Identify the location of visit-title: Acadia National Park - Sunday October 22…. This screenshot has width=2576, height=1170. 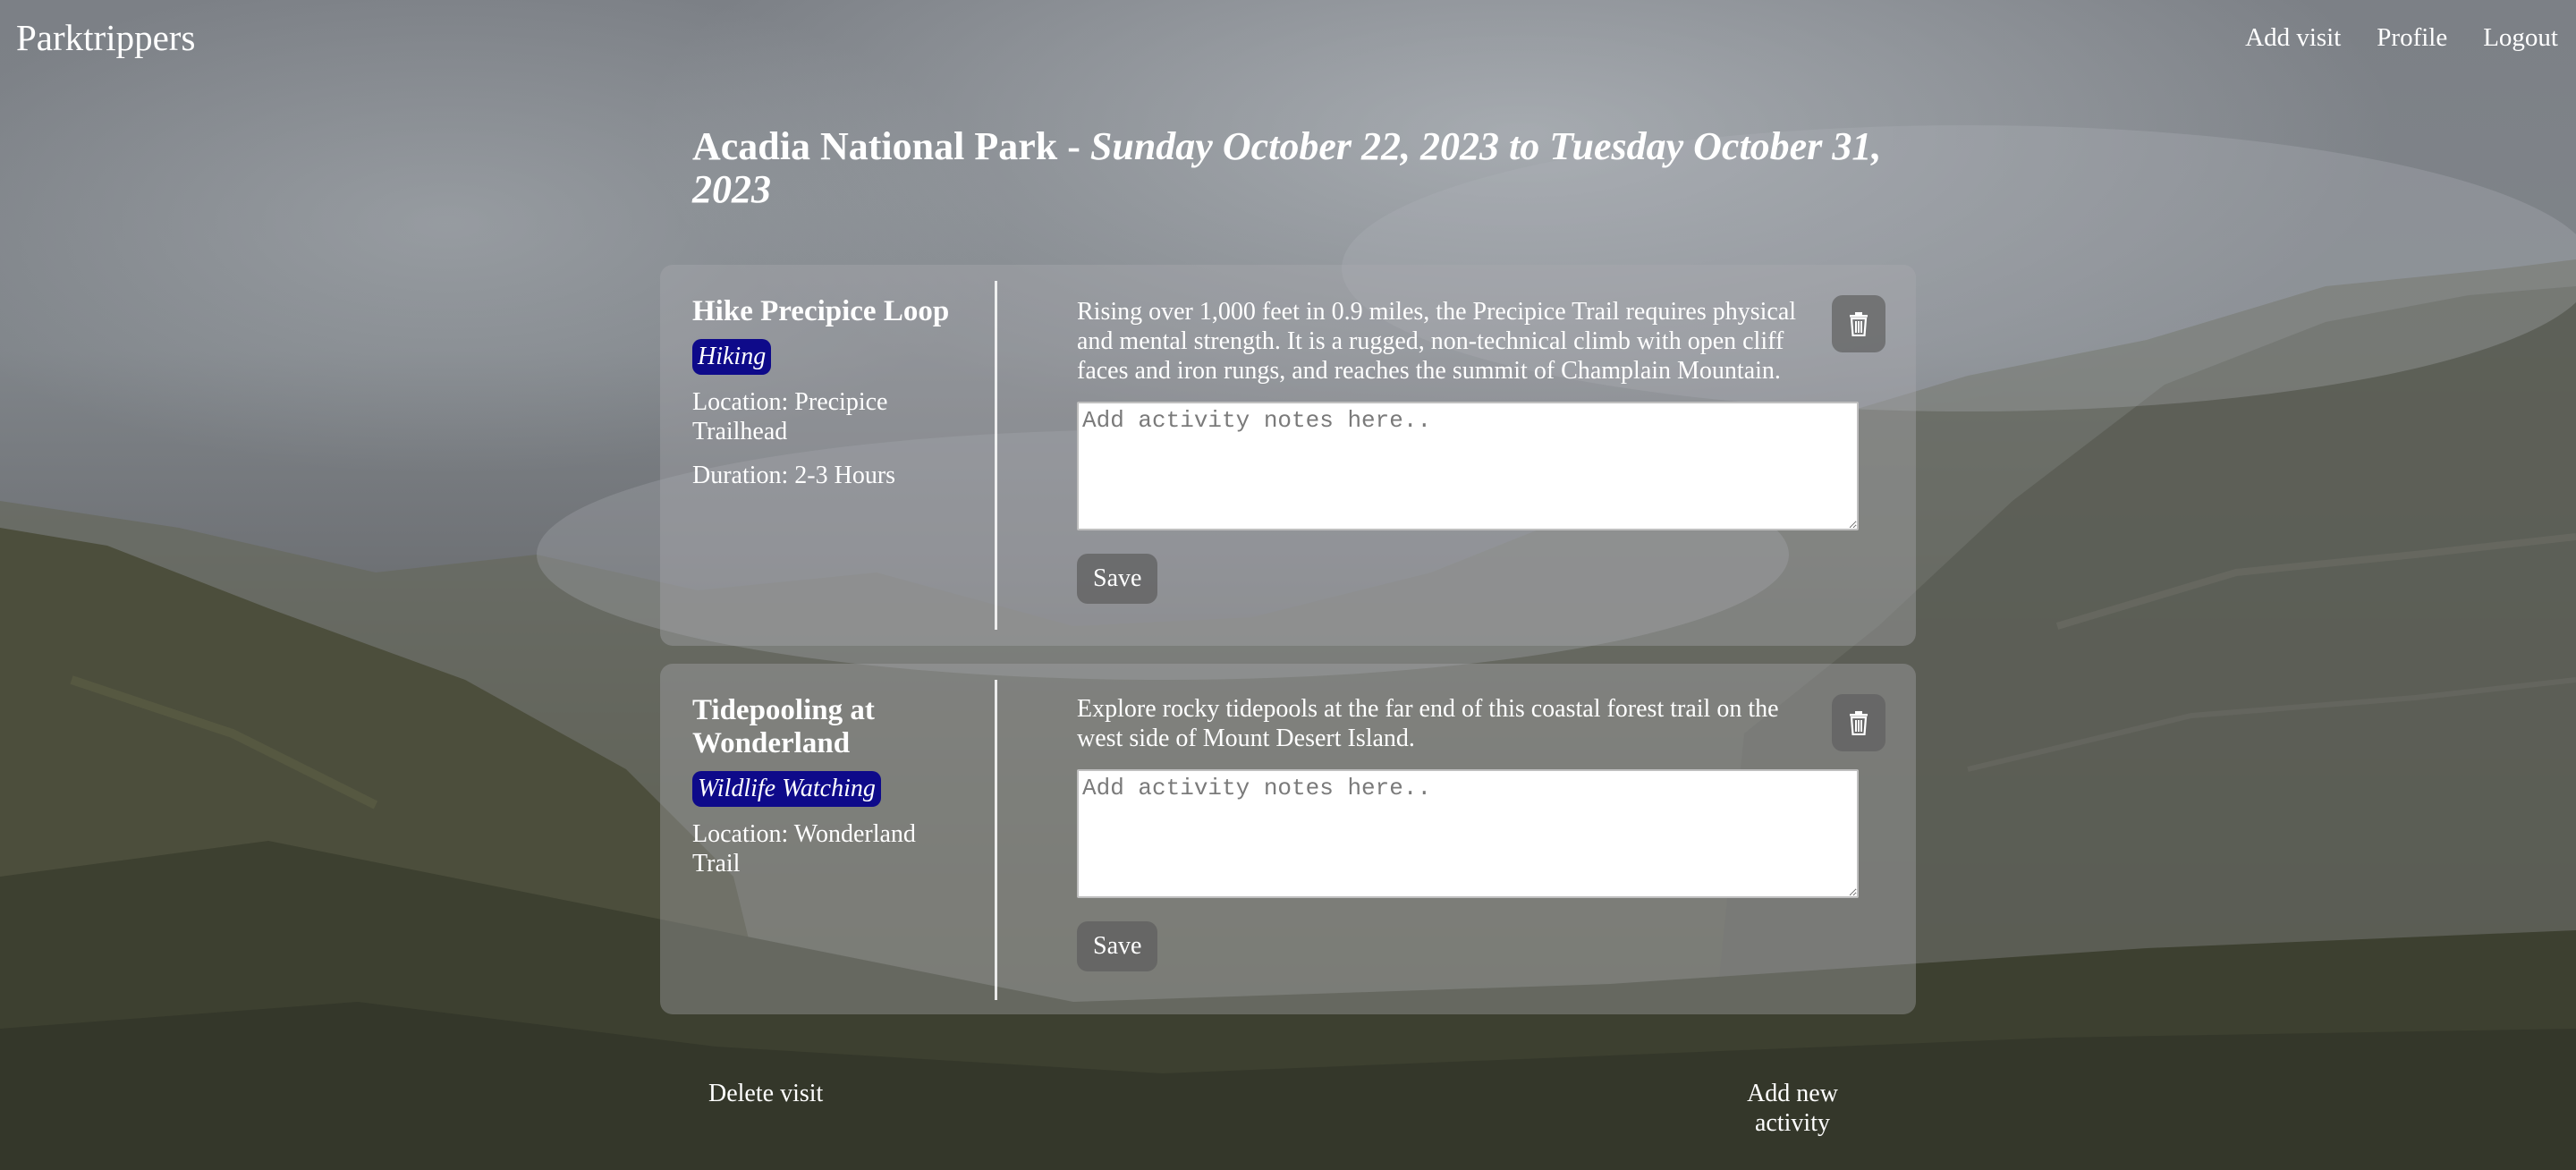
(1291, 168).